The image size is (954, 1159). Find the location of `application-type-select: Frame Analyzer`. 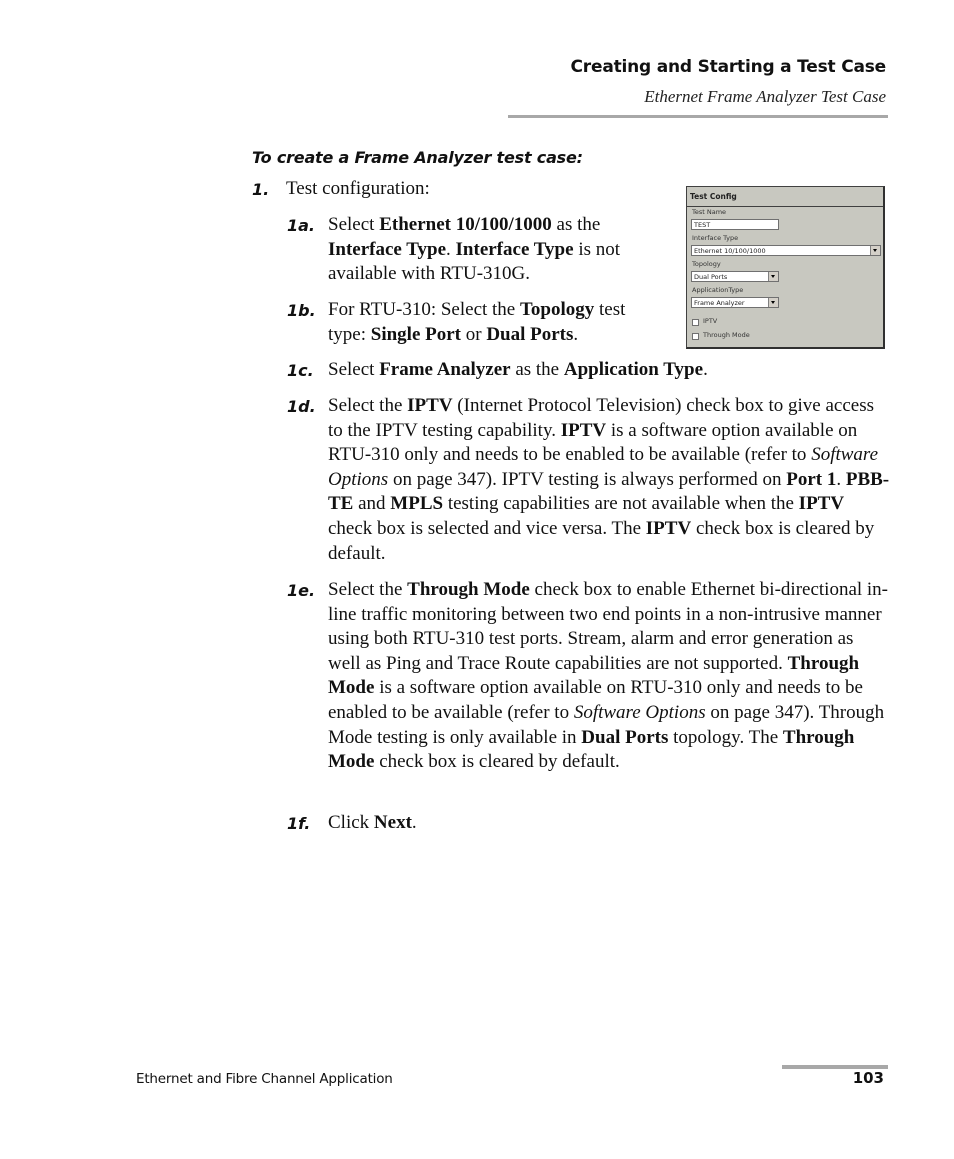

application-type-select: Frame Analyzer is located at coordinates (735, 302).